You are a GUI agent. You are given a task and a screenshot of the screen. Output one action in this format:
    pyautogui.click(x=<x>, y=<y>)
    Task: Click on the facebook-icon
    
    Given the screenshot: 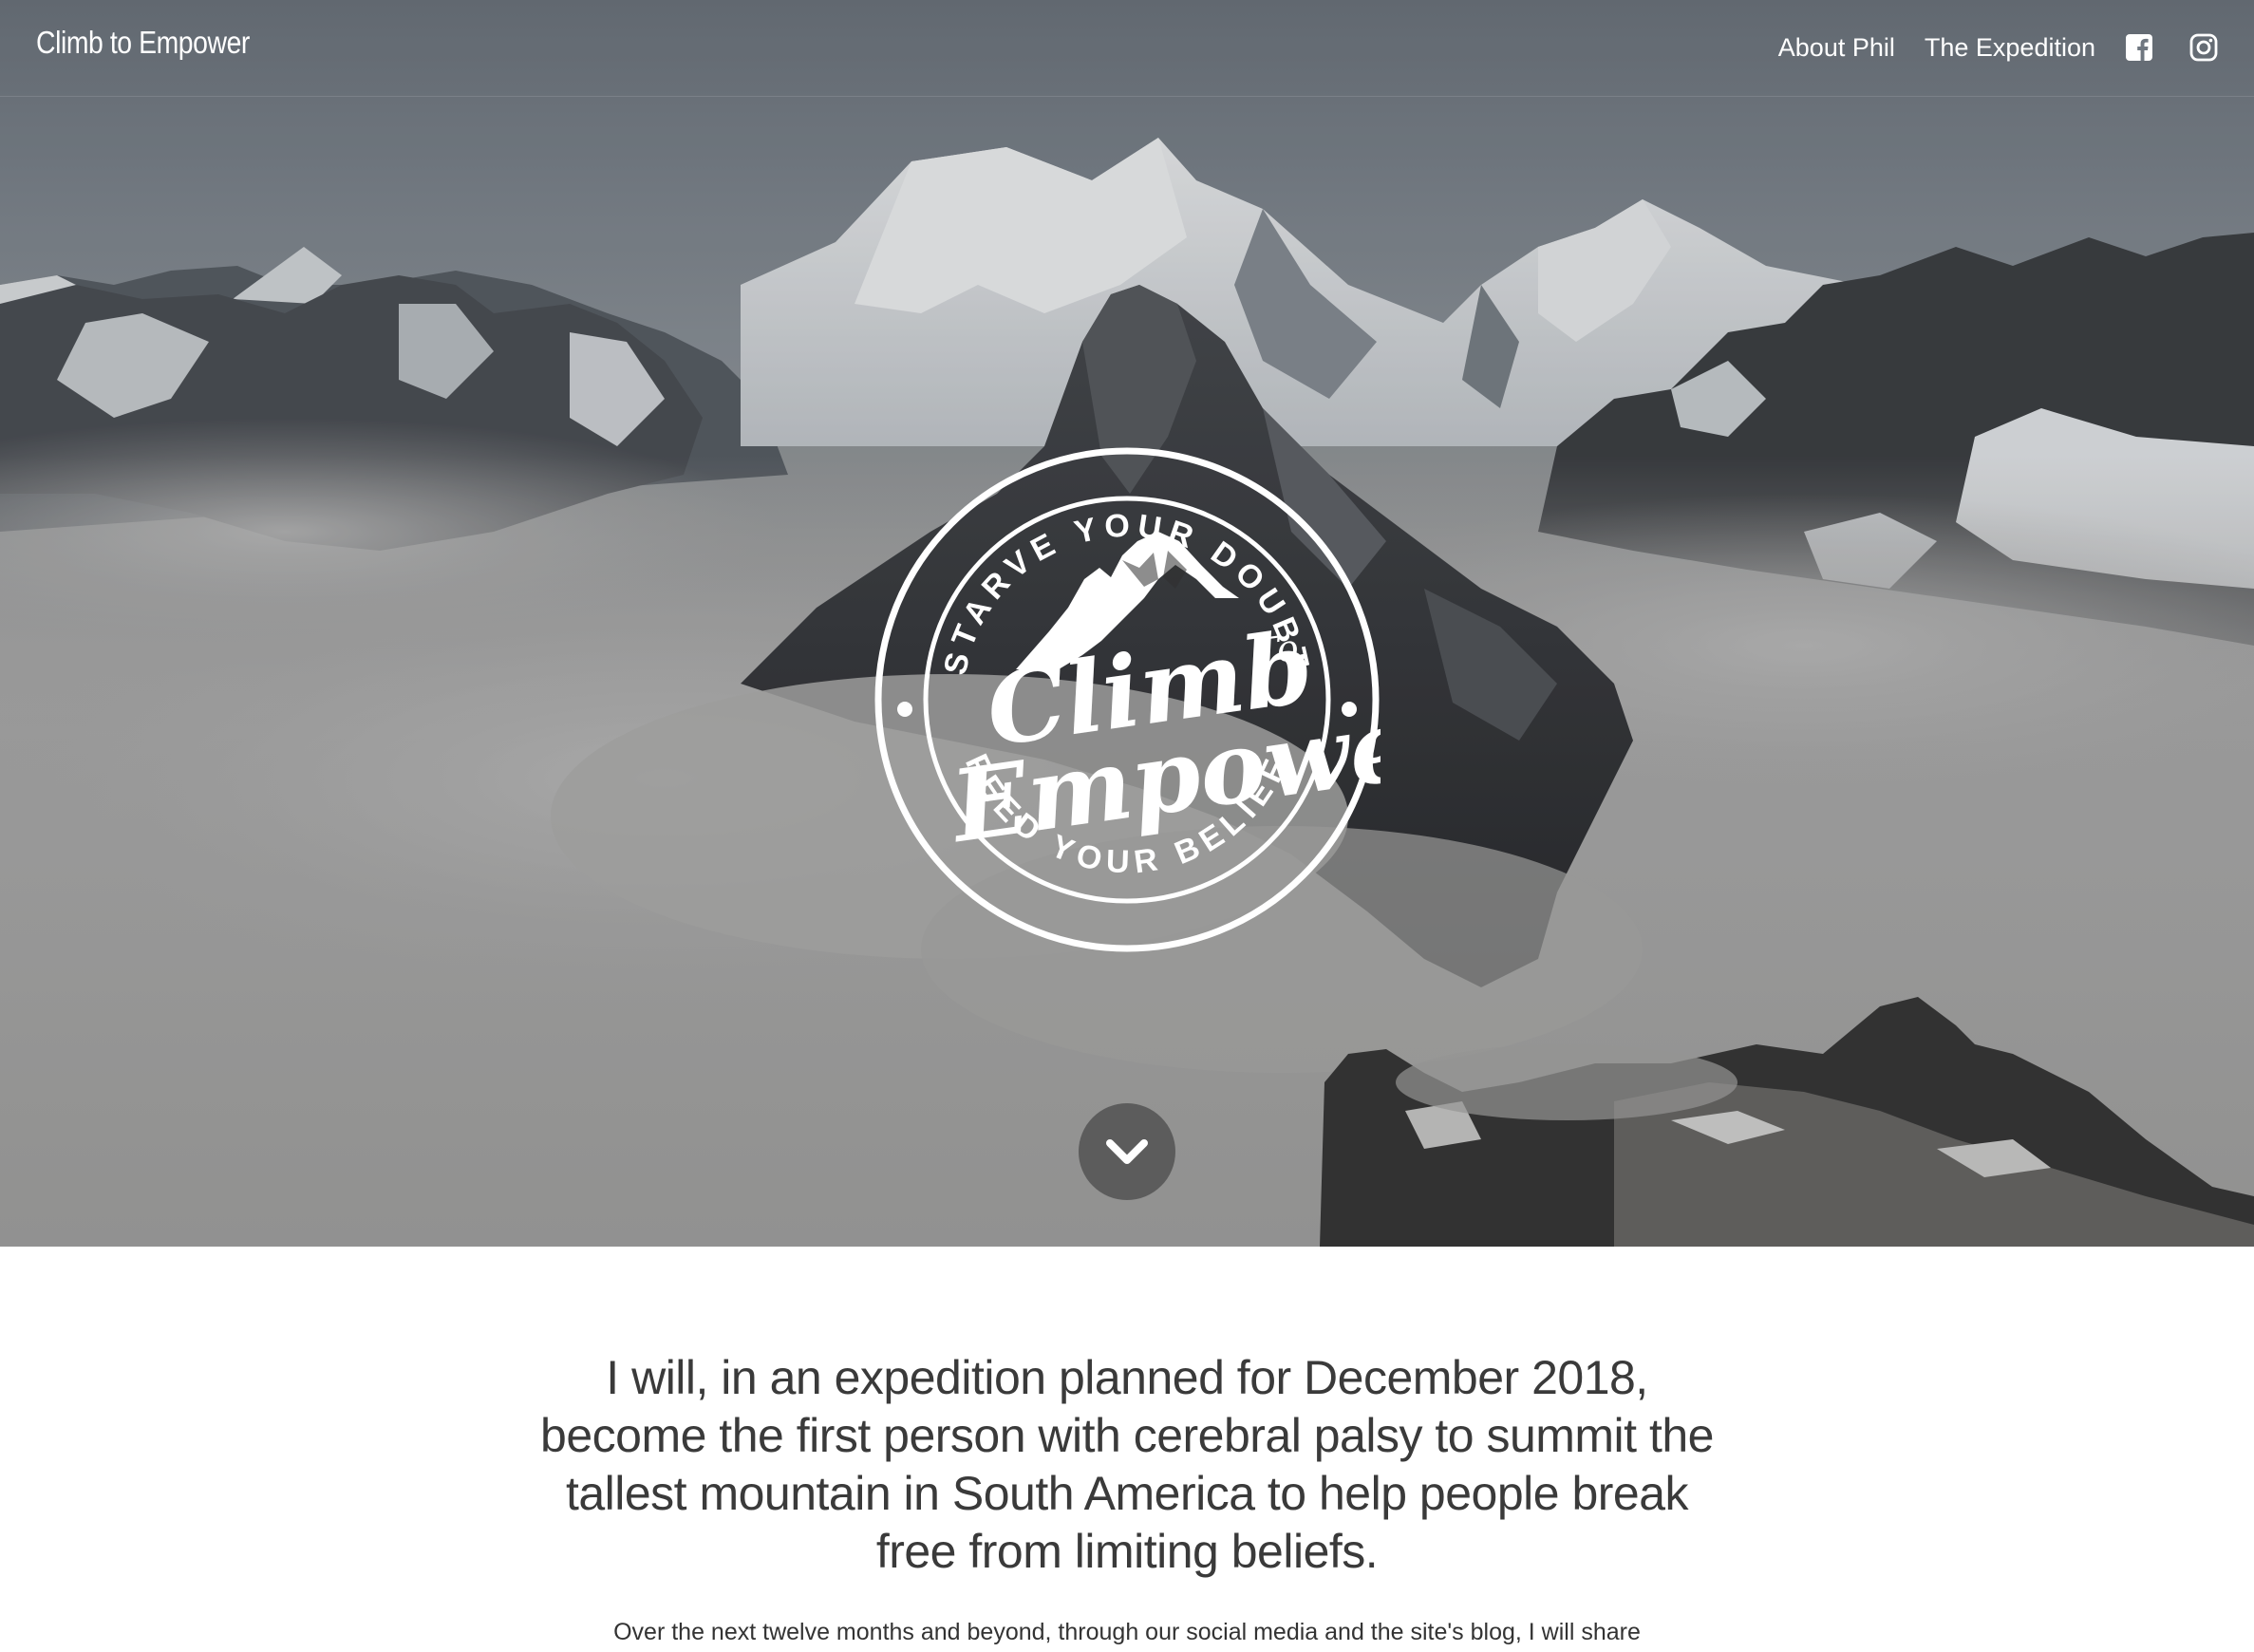 What is the action you would take?
    pyautogui.click(x=2139, y=47)
    